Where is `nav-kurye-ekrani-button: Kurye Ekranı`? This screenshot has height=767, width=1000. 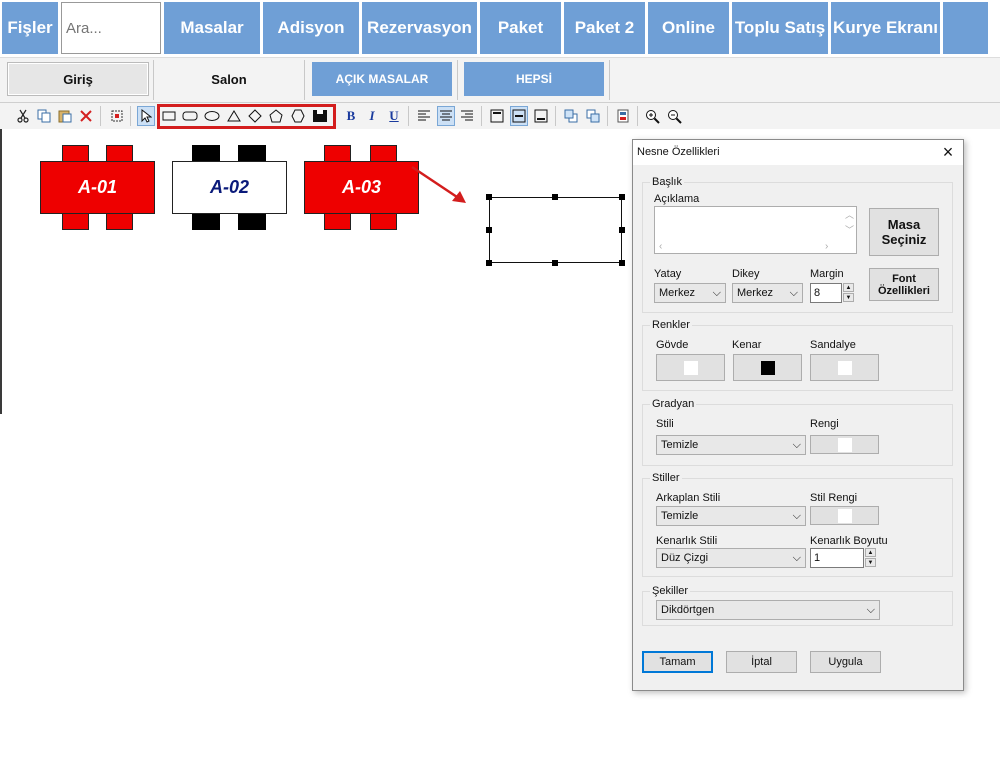 nav-kurye-ekrani-button: Kurye Ekranı is located at coordinates (885, 28).